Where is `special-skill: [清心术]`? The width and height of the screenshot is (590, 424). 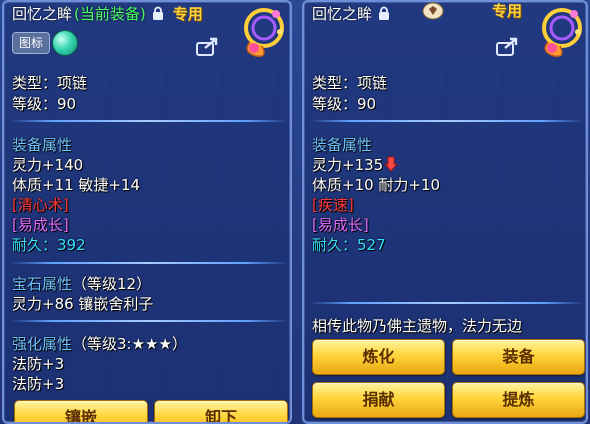
special-skill: [清心术] is located at coordinates (40, 205).